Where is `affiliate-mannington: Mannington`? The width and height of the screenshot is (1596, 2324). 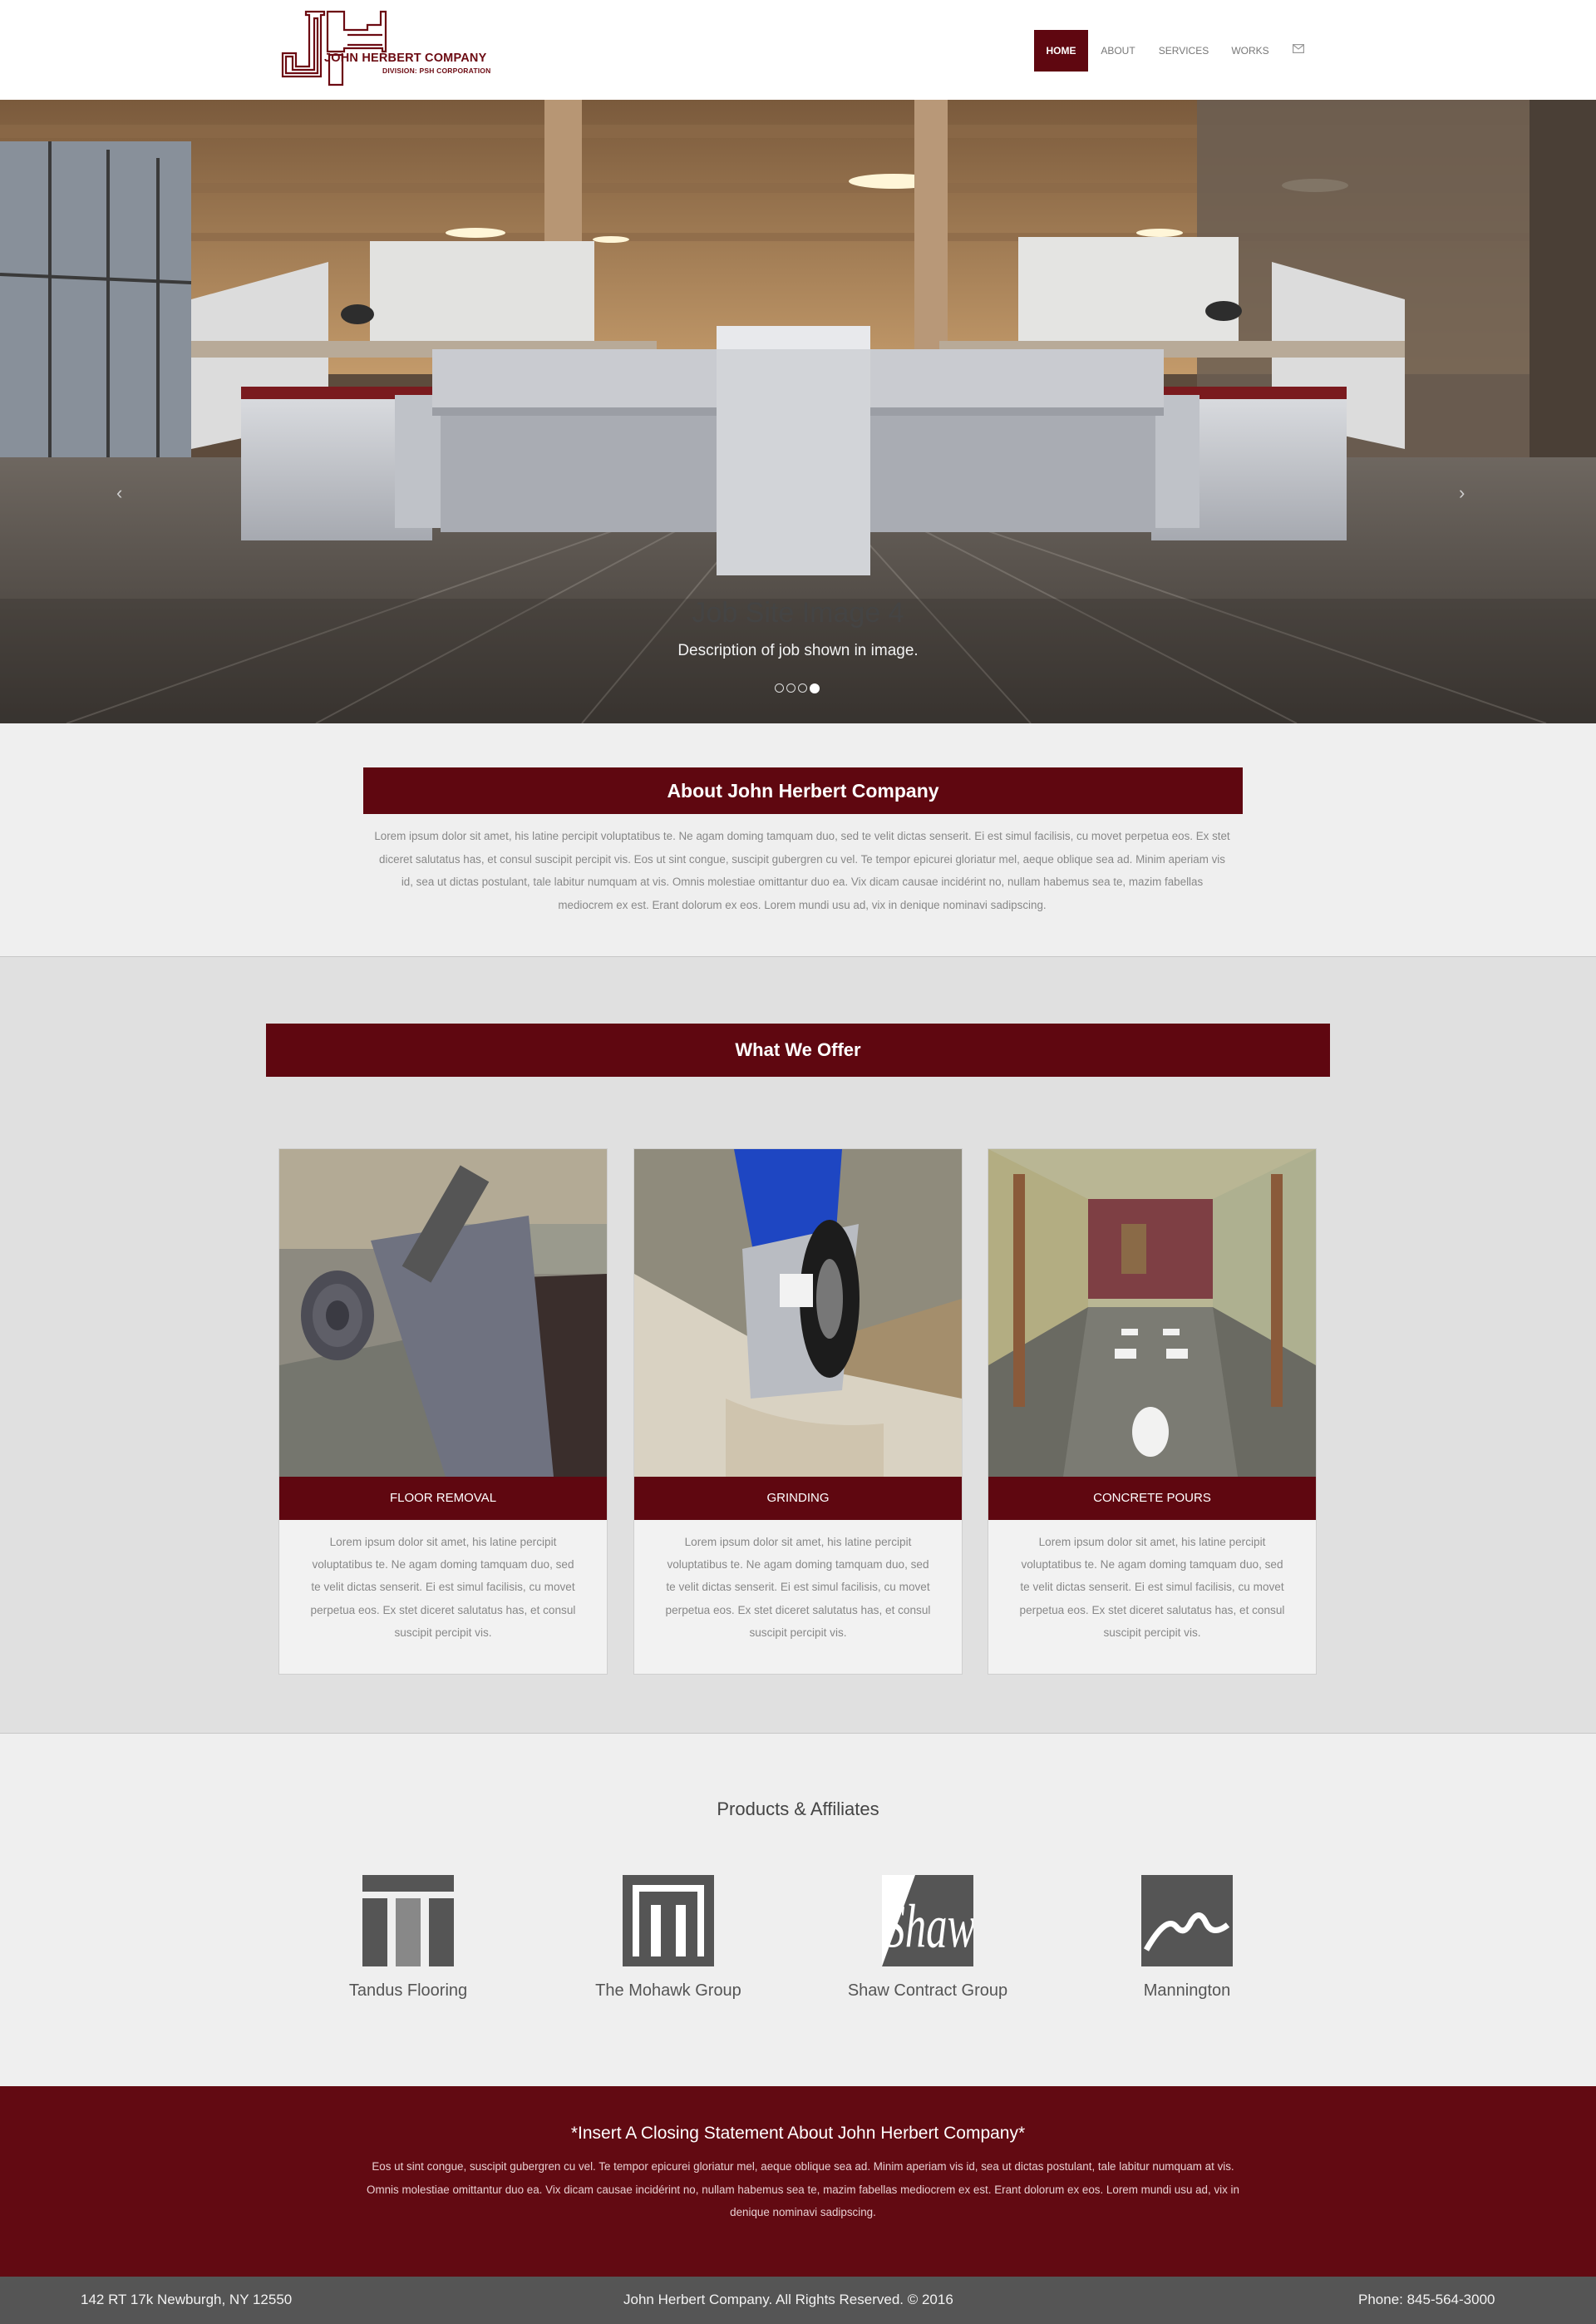
affiliate-mannington: Mannington is located at coordinates (1187, 1938).